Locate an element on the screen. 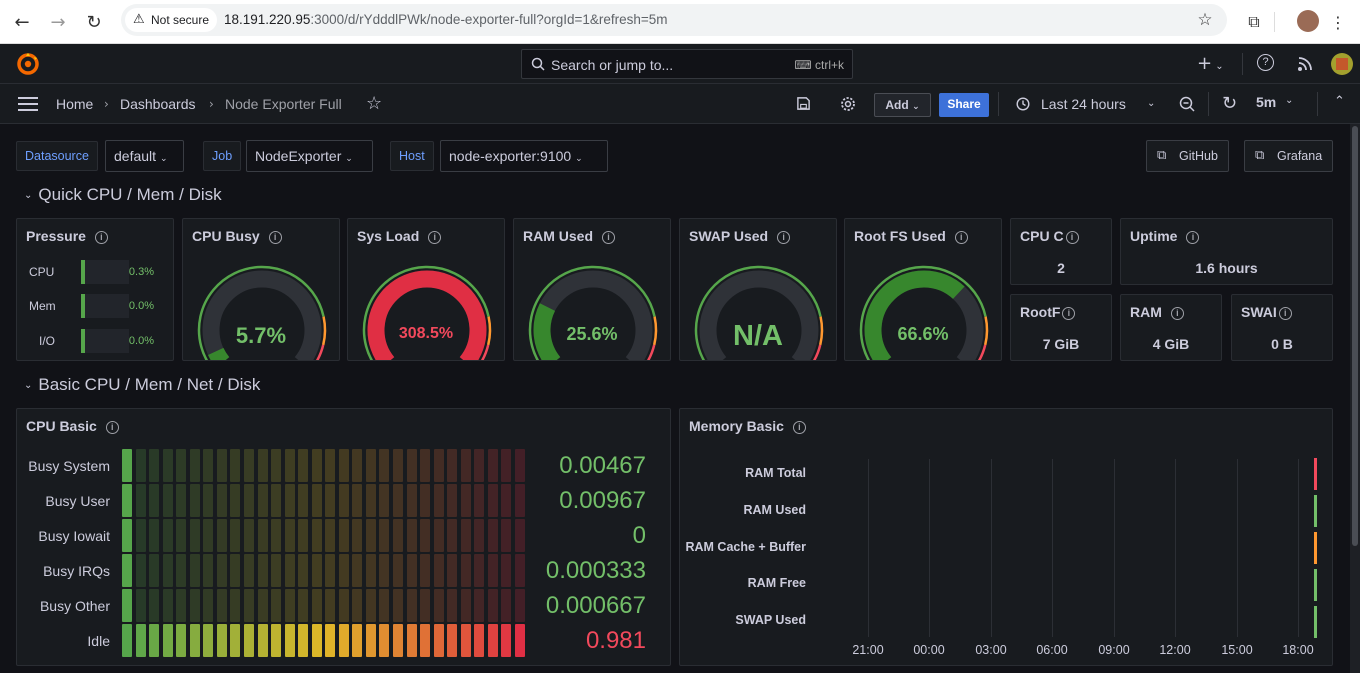  zoom-out-icon is located at coordinates (1187, 104).